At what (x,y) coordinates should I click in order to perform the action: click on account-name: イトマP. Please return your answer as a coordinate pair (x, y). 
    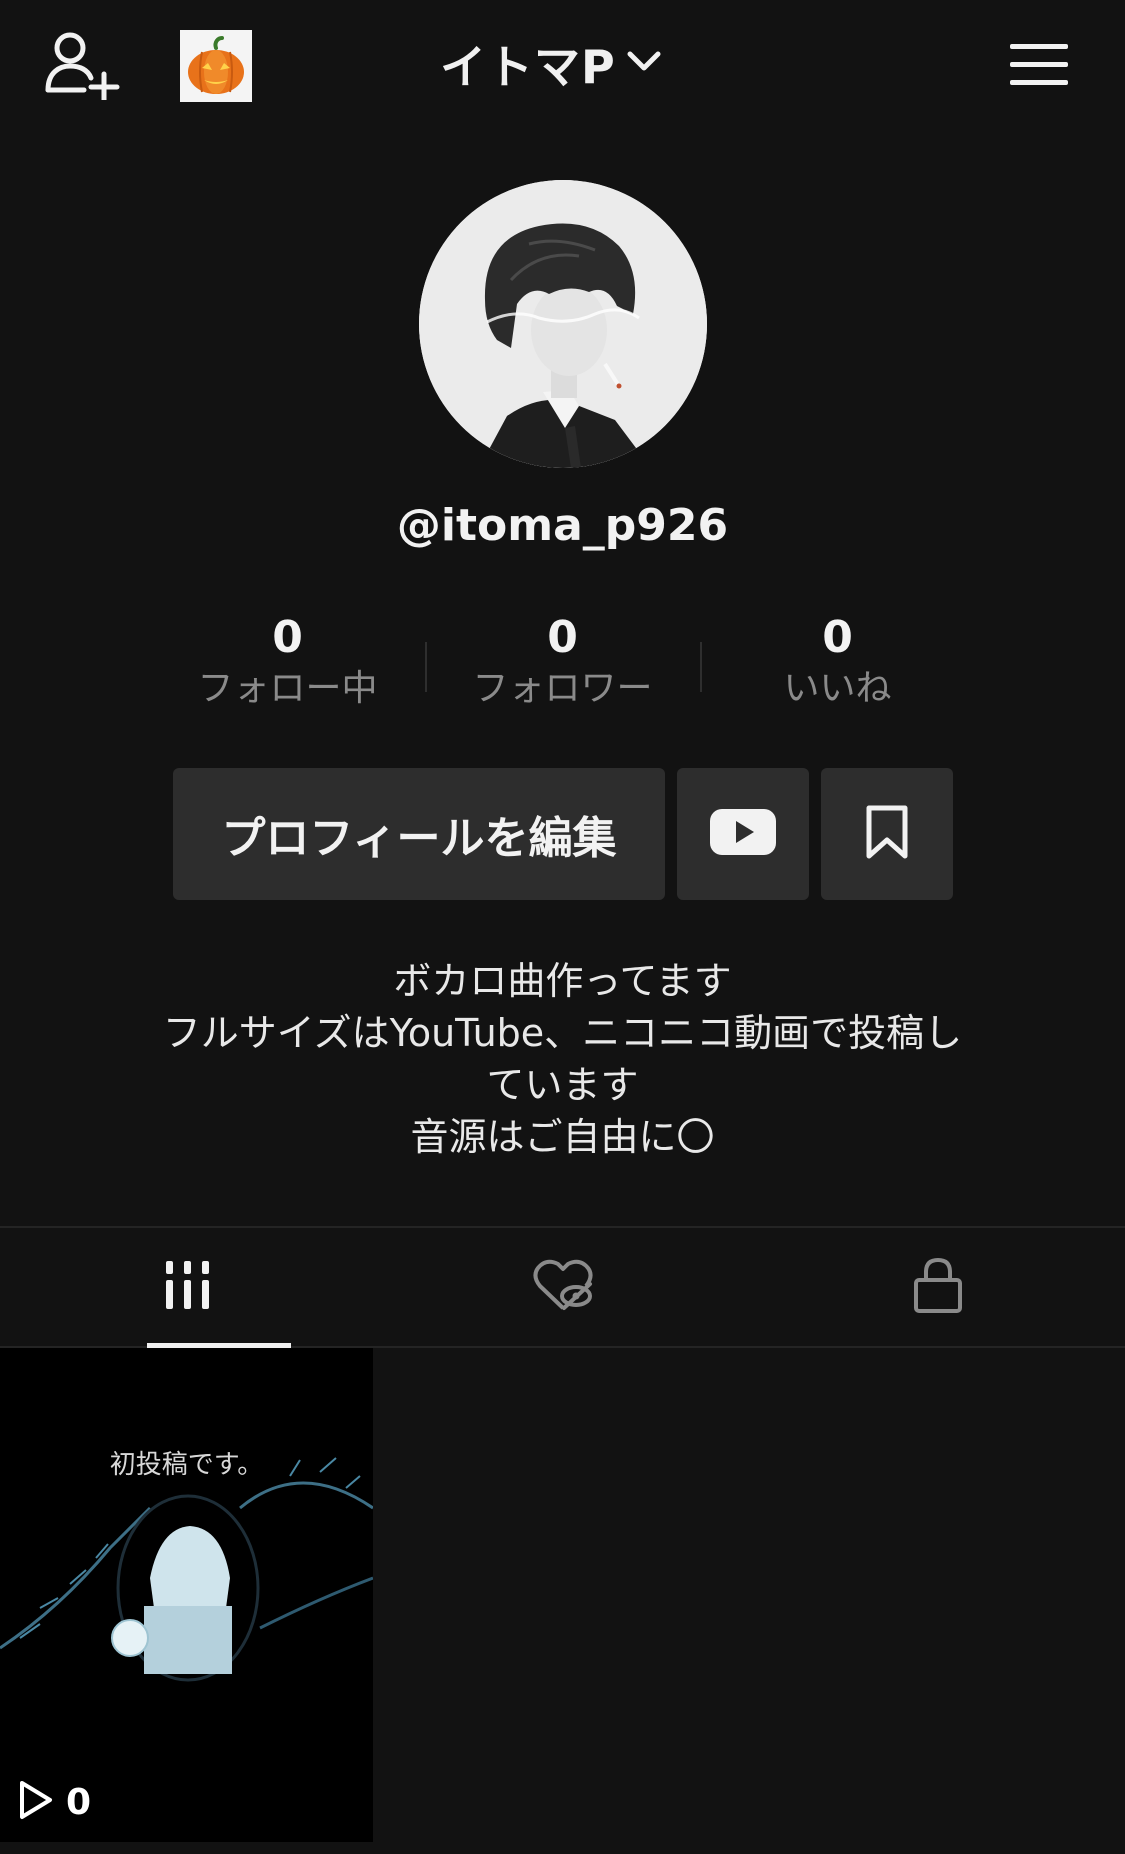
    Looking at the image, I should click on (528, 67).